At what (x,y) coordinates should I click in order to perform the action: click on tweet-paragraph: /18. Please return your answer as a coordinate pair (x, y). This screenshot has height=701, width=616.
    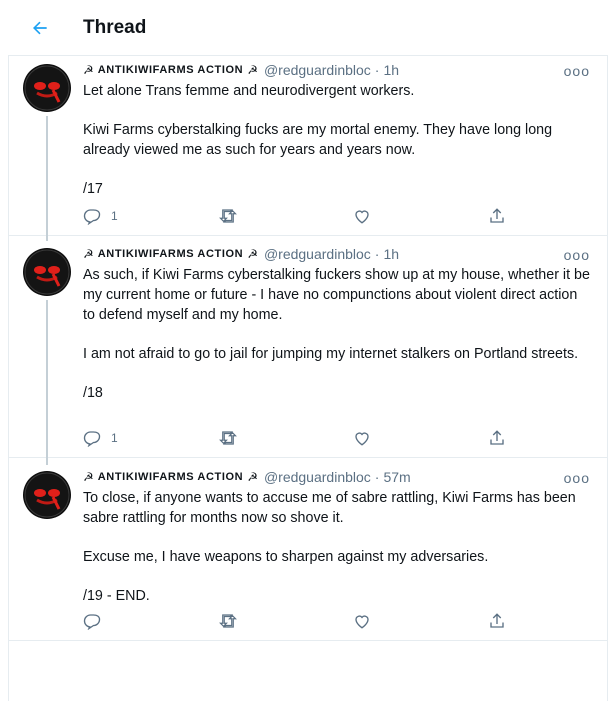
    Looking at the image, I should click on (93, 393).